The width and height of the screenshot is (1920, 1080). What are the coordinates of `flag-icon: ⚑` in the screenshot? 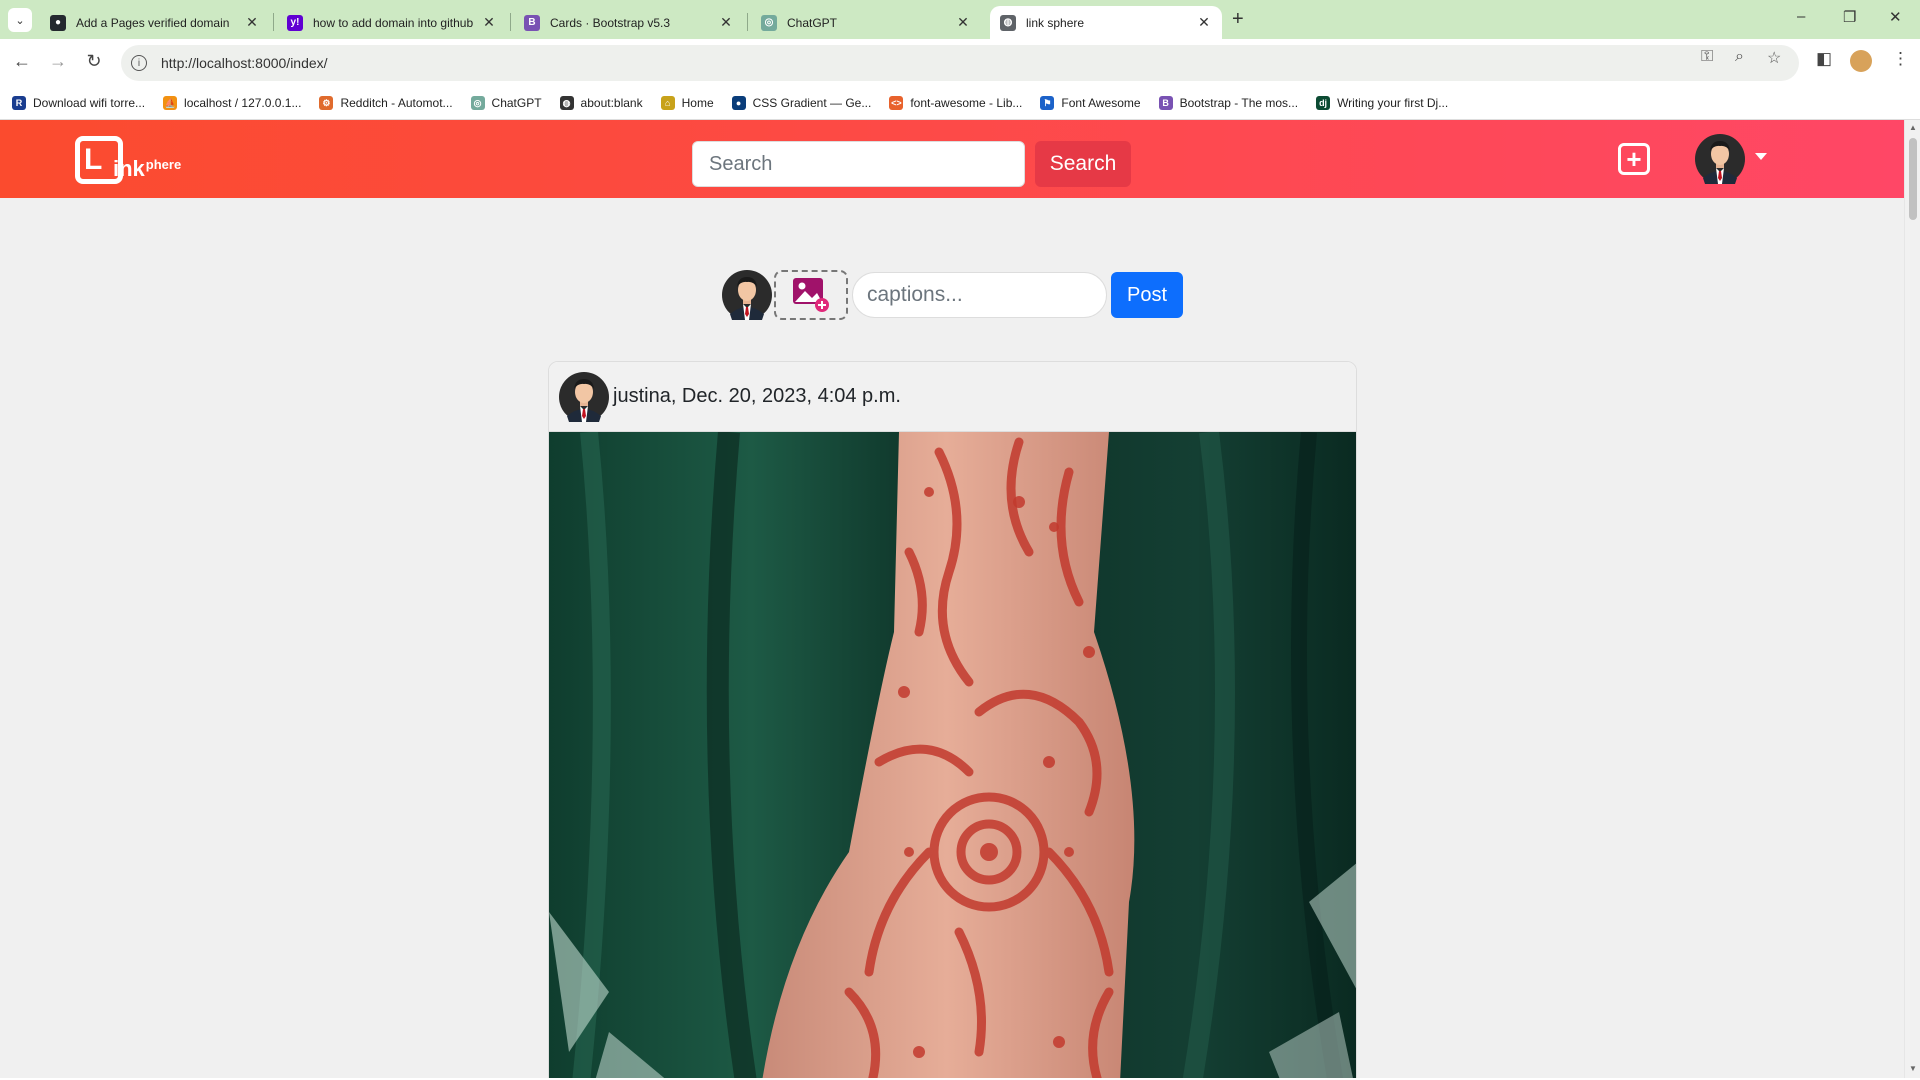 It's located at (1047, 103).